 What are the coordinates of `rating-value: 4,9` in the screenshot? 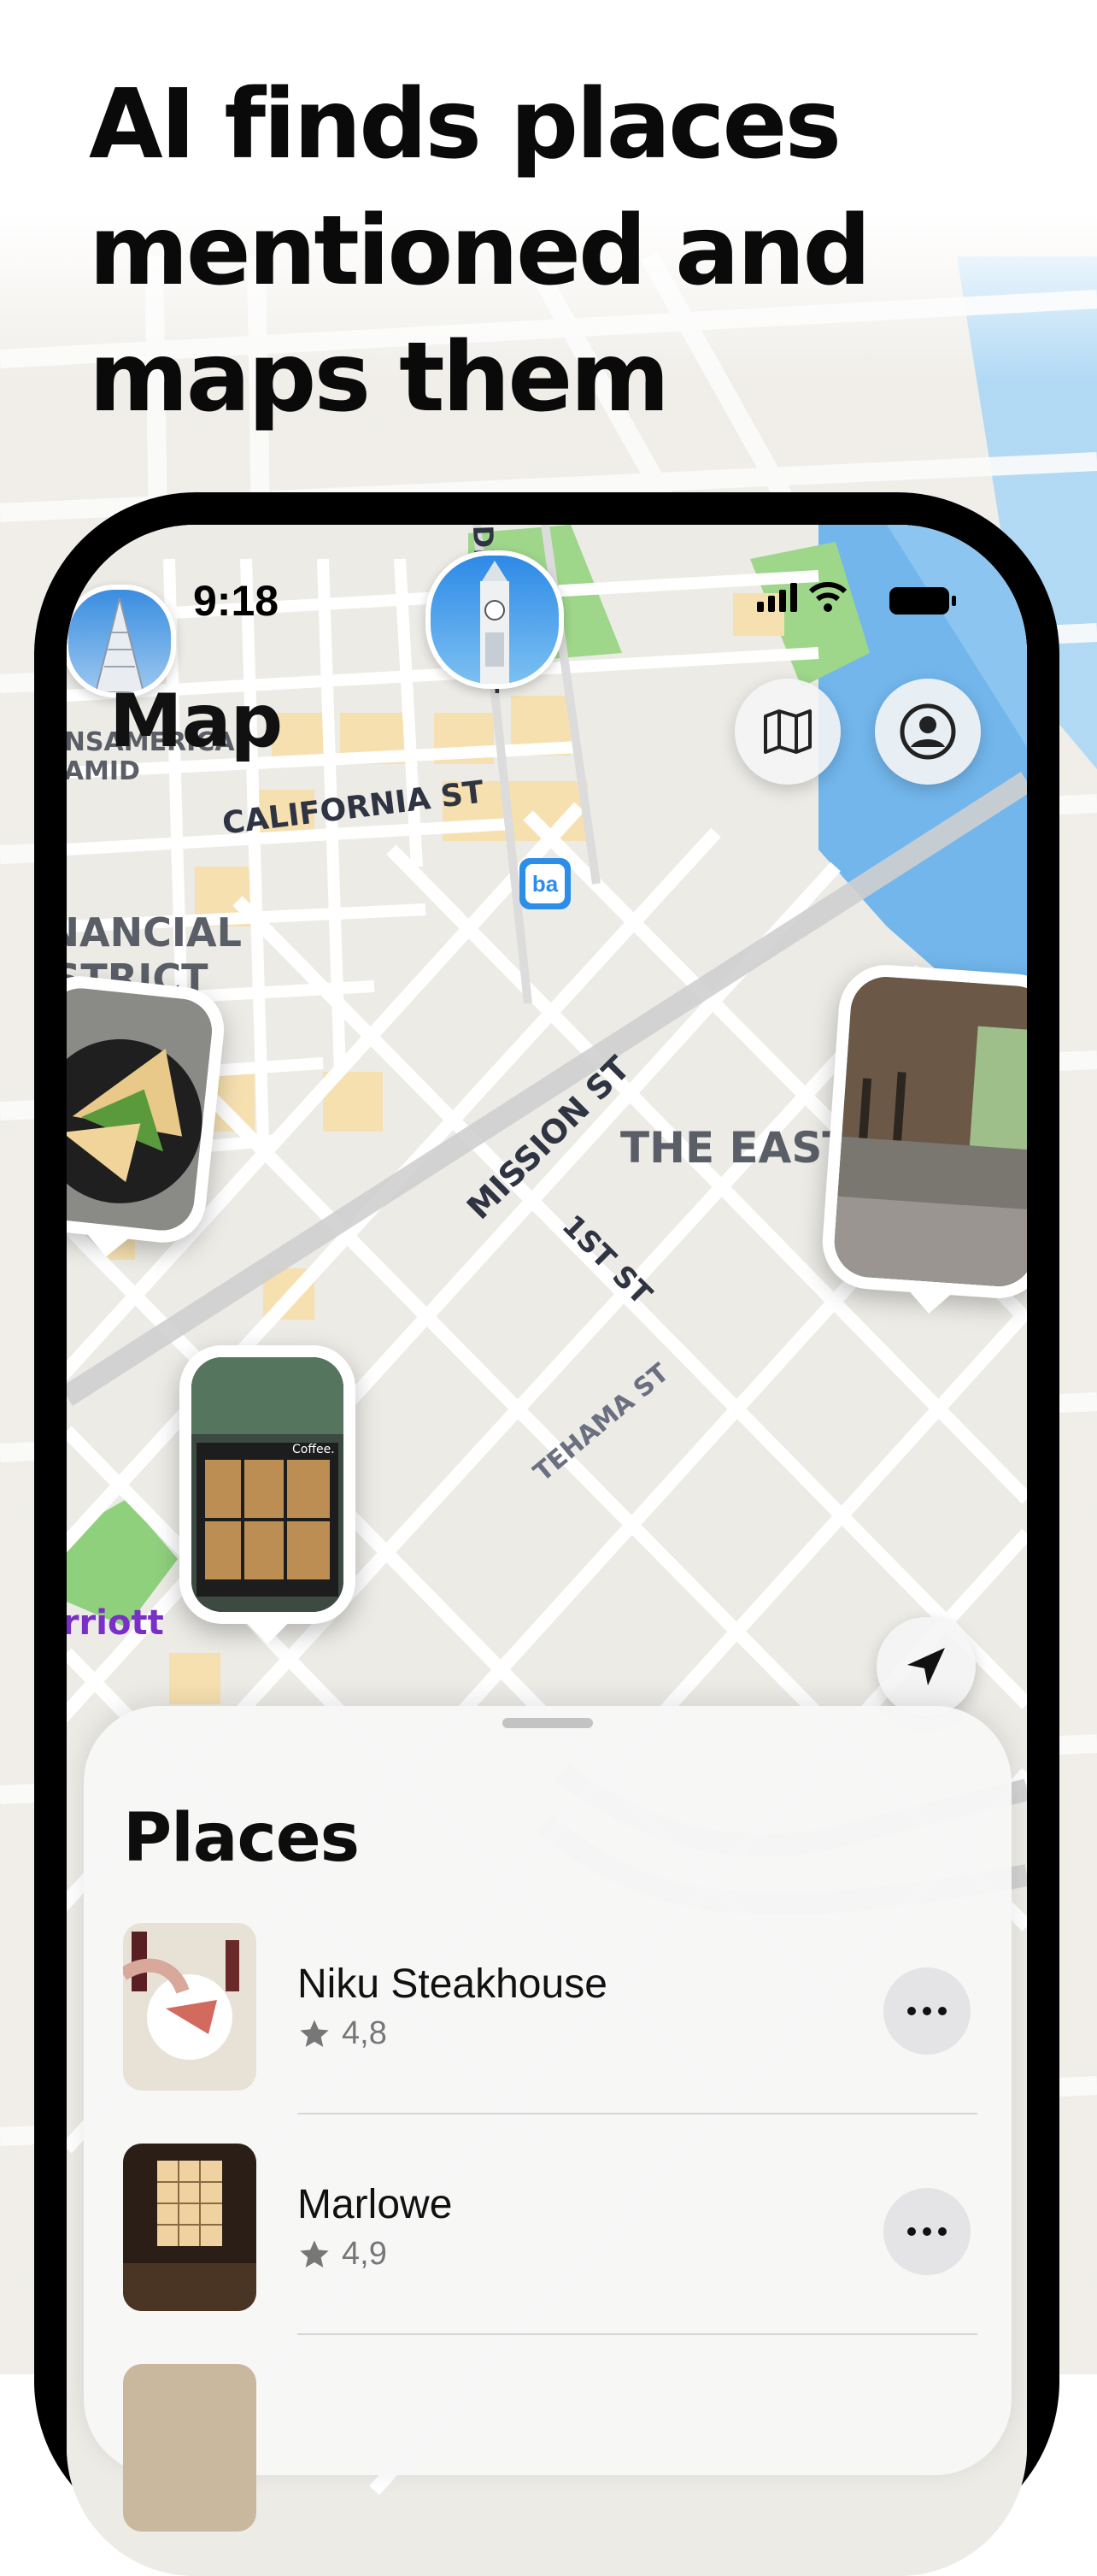 It's located at (364, 2254).